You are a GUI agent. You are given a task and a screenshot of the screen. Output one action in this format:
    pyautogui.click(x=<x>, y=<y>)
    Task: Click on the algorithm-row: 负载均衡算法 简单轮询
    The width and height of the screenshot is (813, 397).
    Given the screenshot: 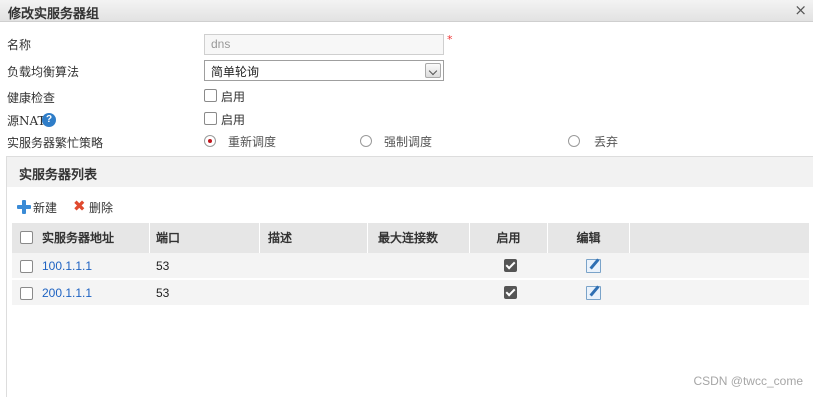 What is the action you would take?
    pyautogui.click(x=406, y=71)
    